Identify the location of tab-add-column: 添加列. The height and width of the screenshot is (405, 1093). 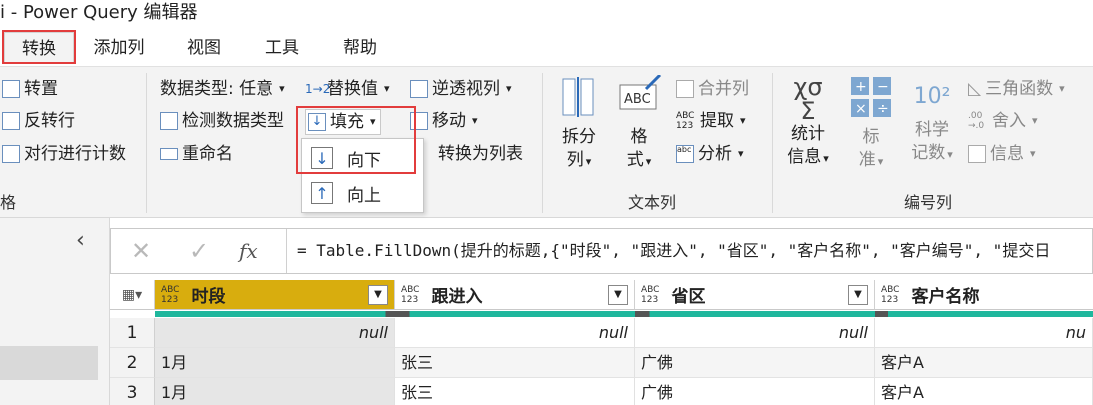
(119, 48).